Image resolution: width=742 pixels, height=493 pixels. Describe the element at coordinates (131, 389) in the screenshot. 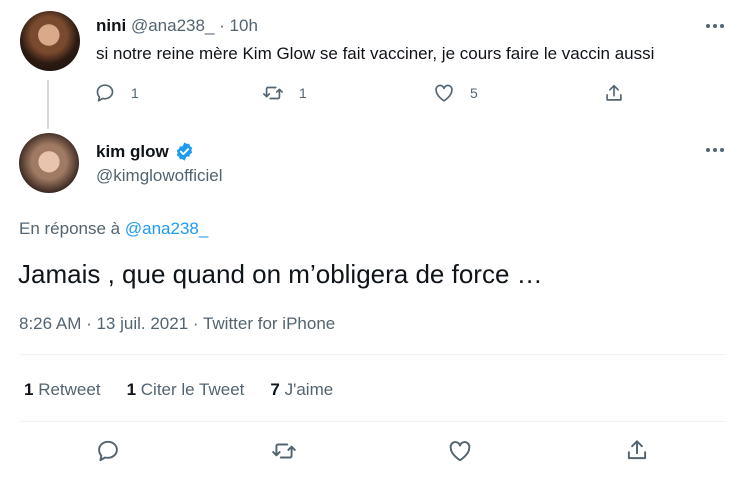

I see `quotes-count: 1` at that location.